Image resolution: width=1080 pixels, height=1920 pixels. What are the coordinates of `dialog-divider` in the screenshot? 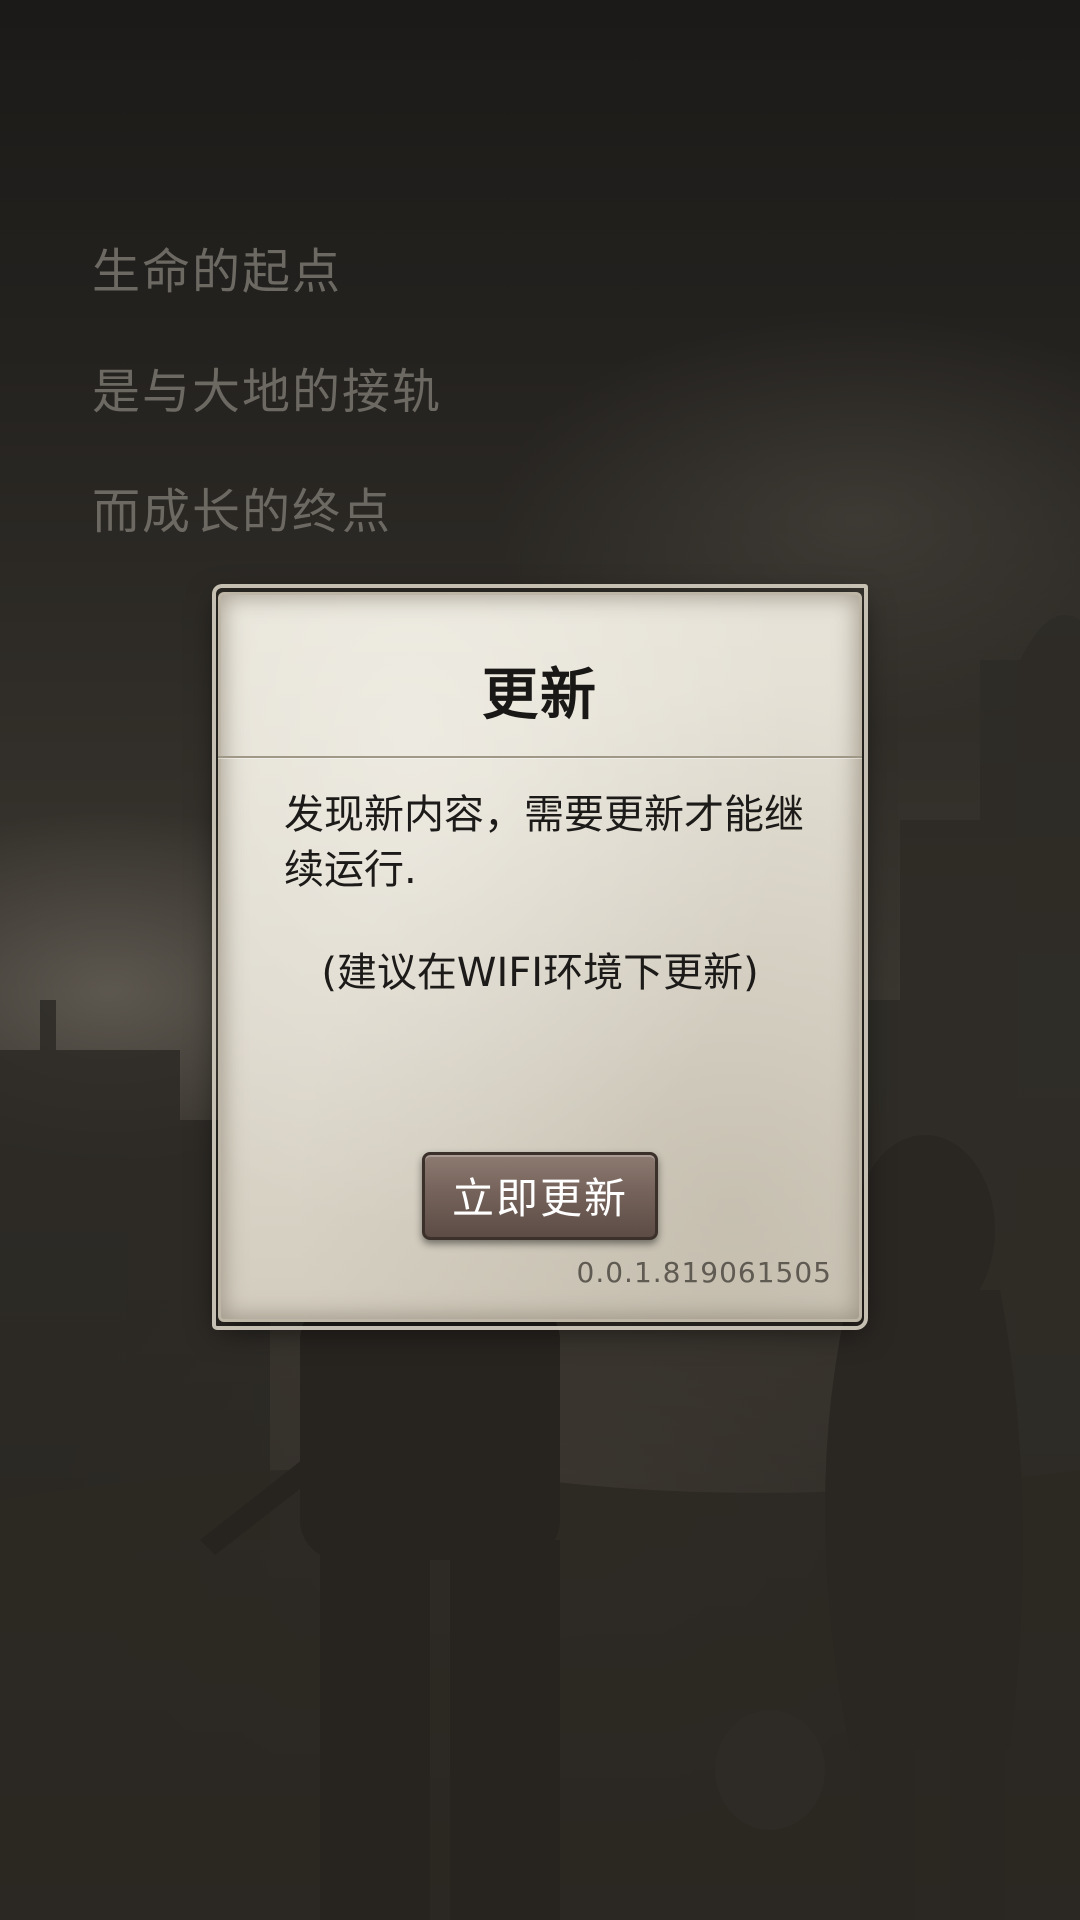 It's located at (540, 757).